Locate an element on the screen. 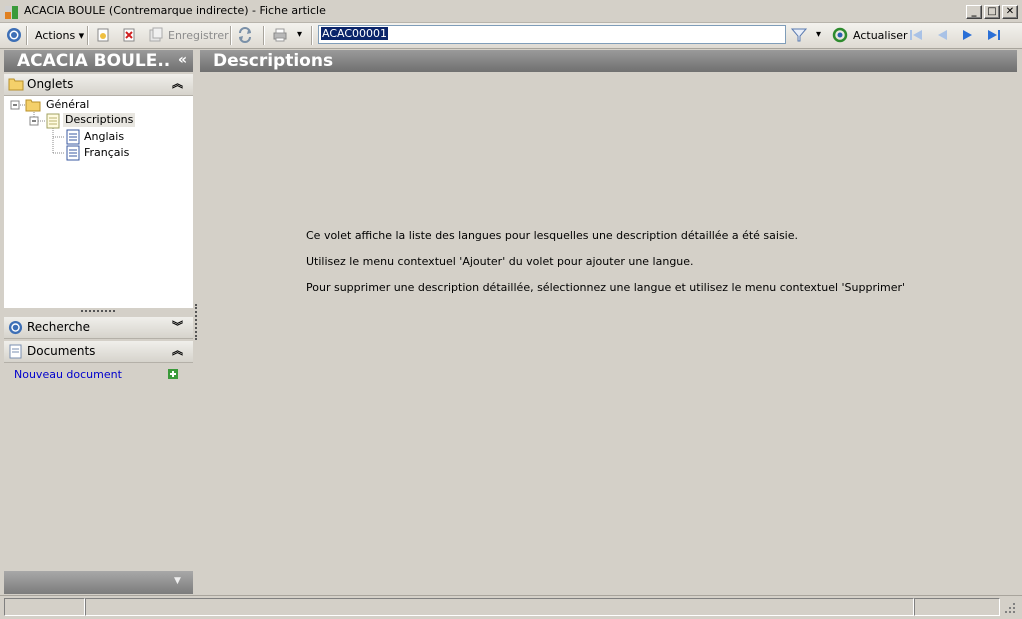 Image resolution: width=1022 pixels, height=619 pixels. search-section-label: Recherche is located at coordinates (59, 327).